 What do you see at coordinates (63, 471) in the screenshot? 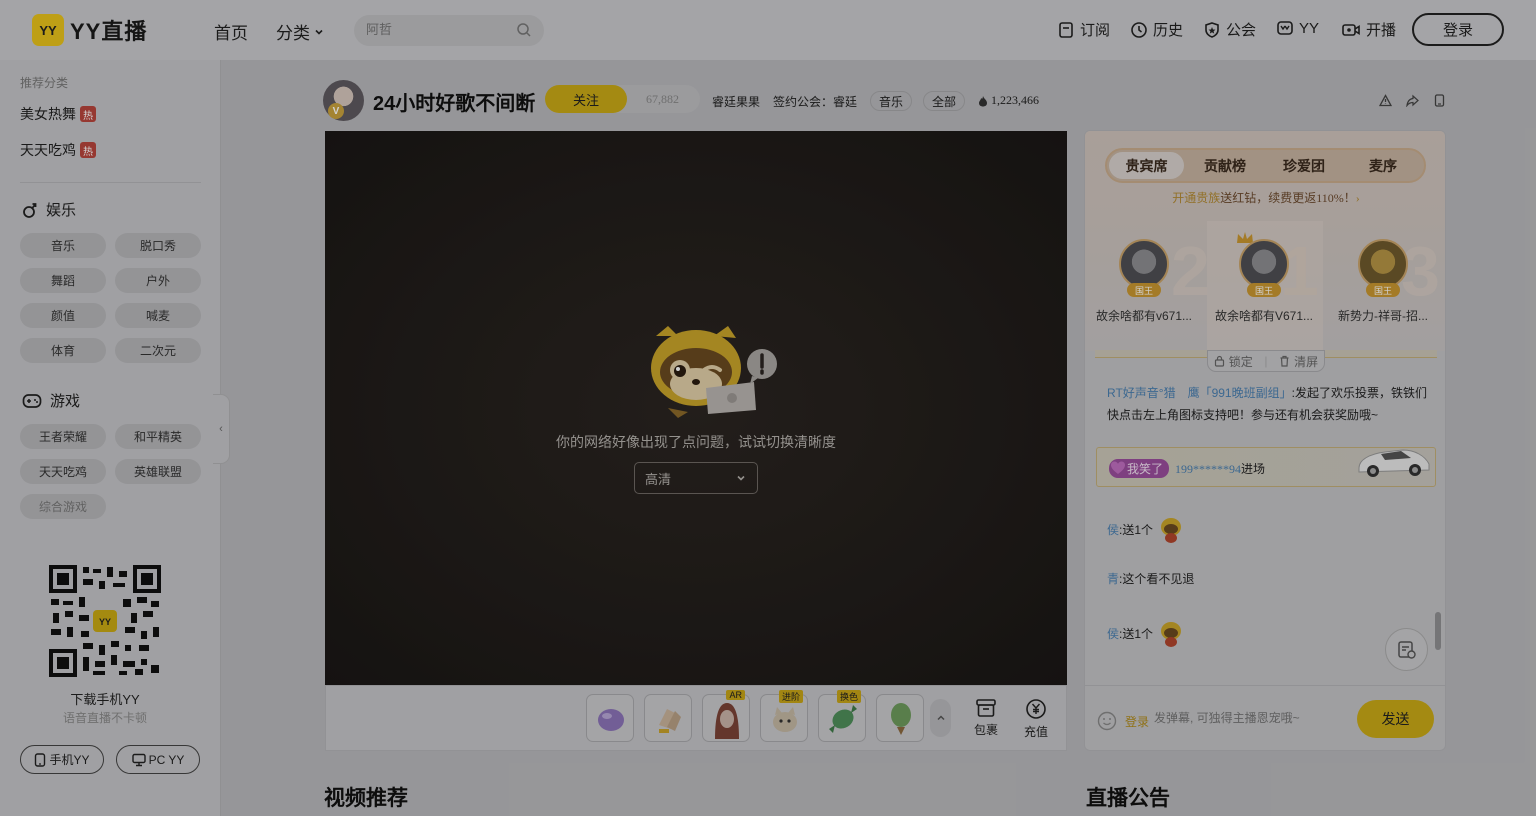
I see `chip-chicken: 天天吃鸡` at bounding box center [63, 471].